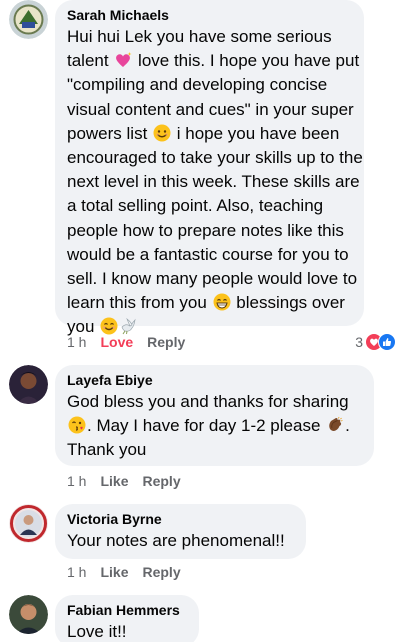 This screenshot has width=408, height=642. Describe the element at coordinates (205, 230) in the screenshot. I see `comment-line: people how to prepare notes like this` at that location.